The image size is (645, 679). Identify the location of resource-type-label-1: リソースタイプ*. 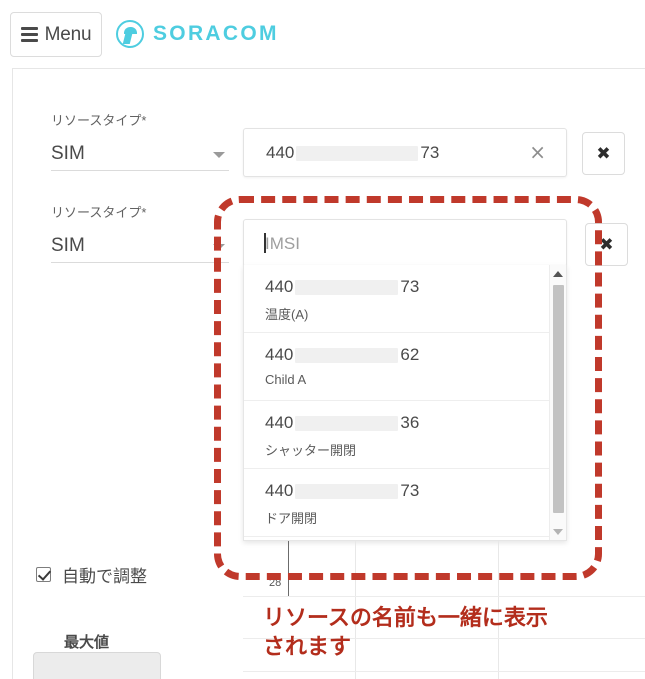
(99, 120).